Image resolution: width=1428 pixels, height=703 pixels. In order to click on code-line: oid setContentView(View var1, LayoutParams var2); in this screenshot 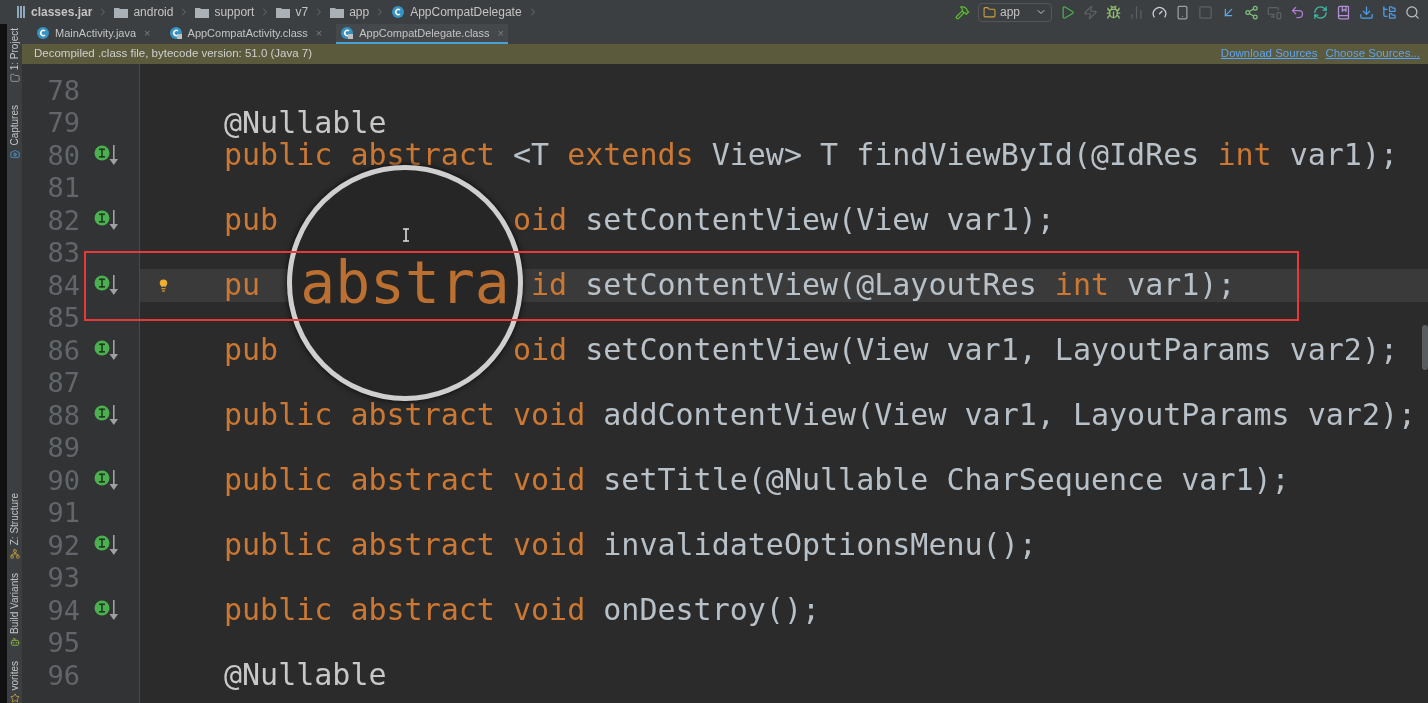, I will do `click(955, 350)`.